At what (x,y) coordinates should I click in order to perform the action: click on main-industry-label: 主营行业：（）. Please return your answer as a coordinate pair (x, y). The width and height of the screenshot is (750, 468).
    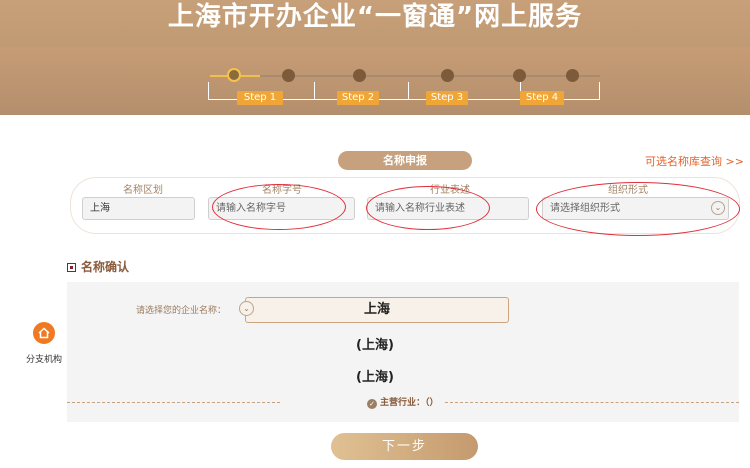
    Looking at the image, I should click on (409, 403).